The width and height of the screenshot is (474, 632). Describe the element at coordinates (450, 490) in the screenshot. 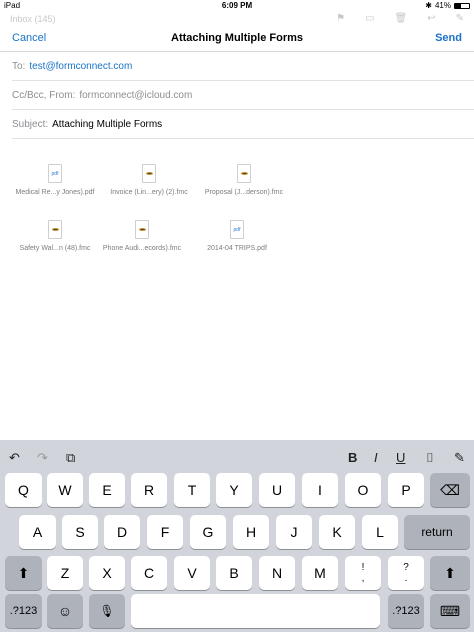

I see `backspace-key: ⌫` at that location.